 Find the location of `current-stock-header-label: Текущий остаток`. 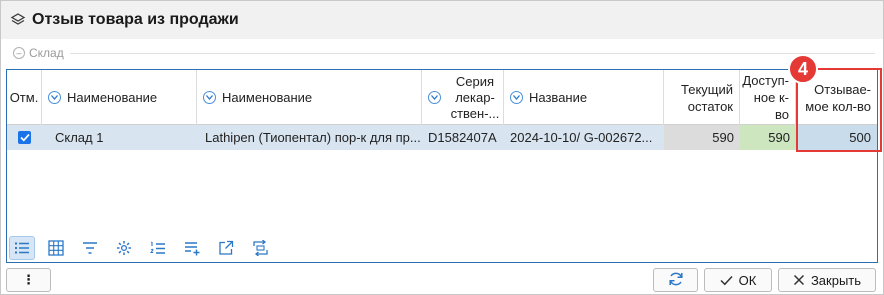

current-stock-header-label: Текущий остаток is located at coordinates (707, 97).